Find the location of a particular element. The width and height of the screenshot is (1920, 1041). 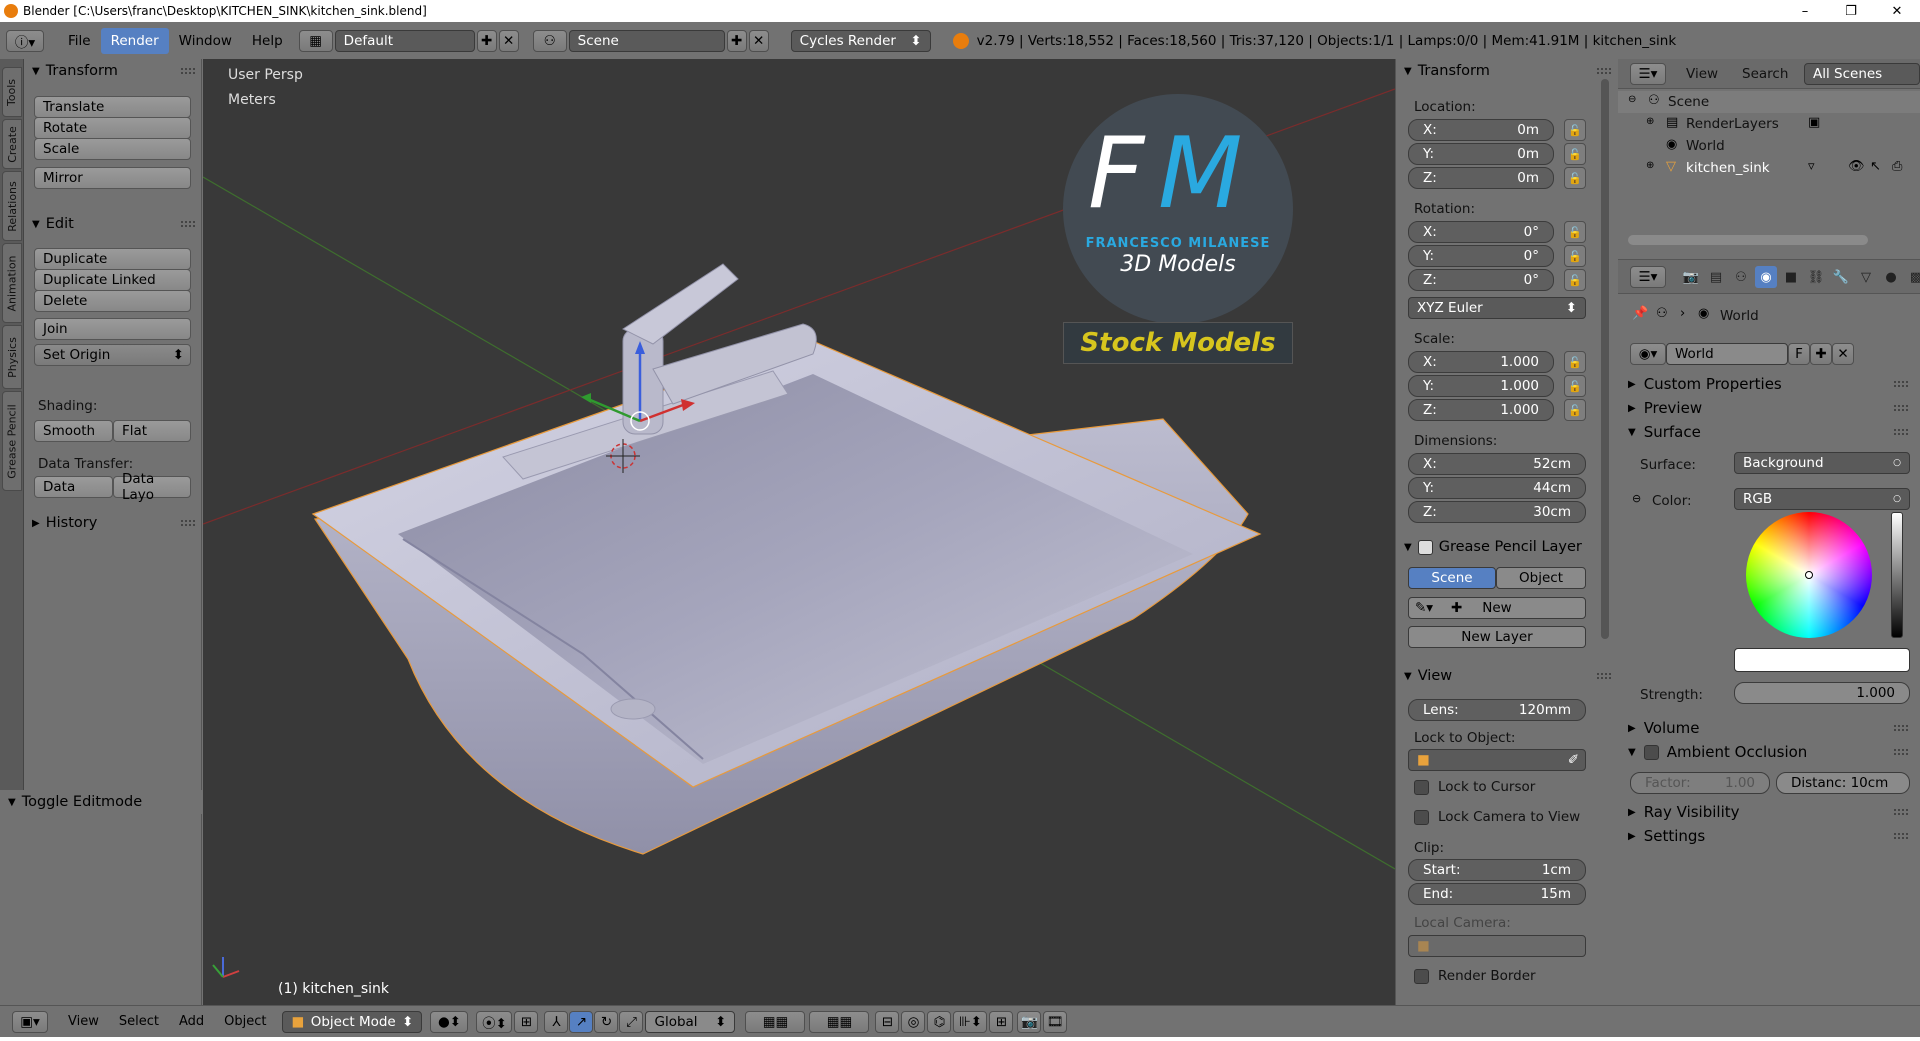

menu-add: Add is located at coordinates (191, 1022).